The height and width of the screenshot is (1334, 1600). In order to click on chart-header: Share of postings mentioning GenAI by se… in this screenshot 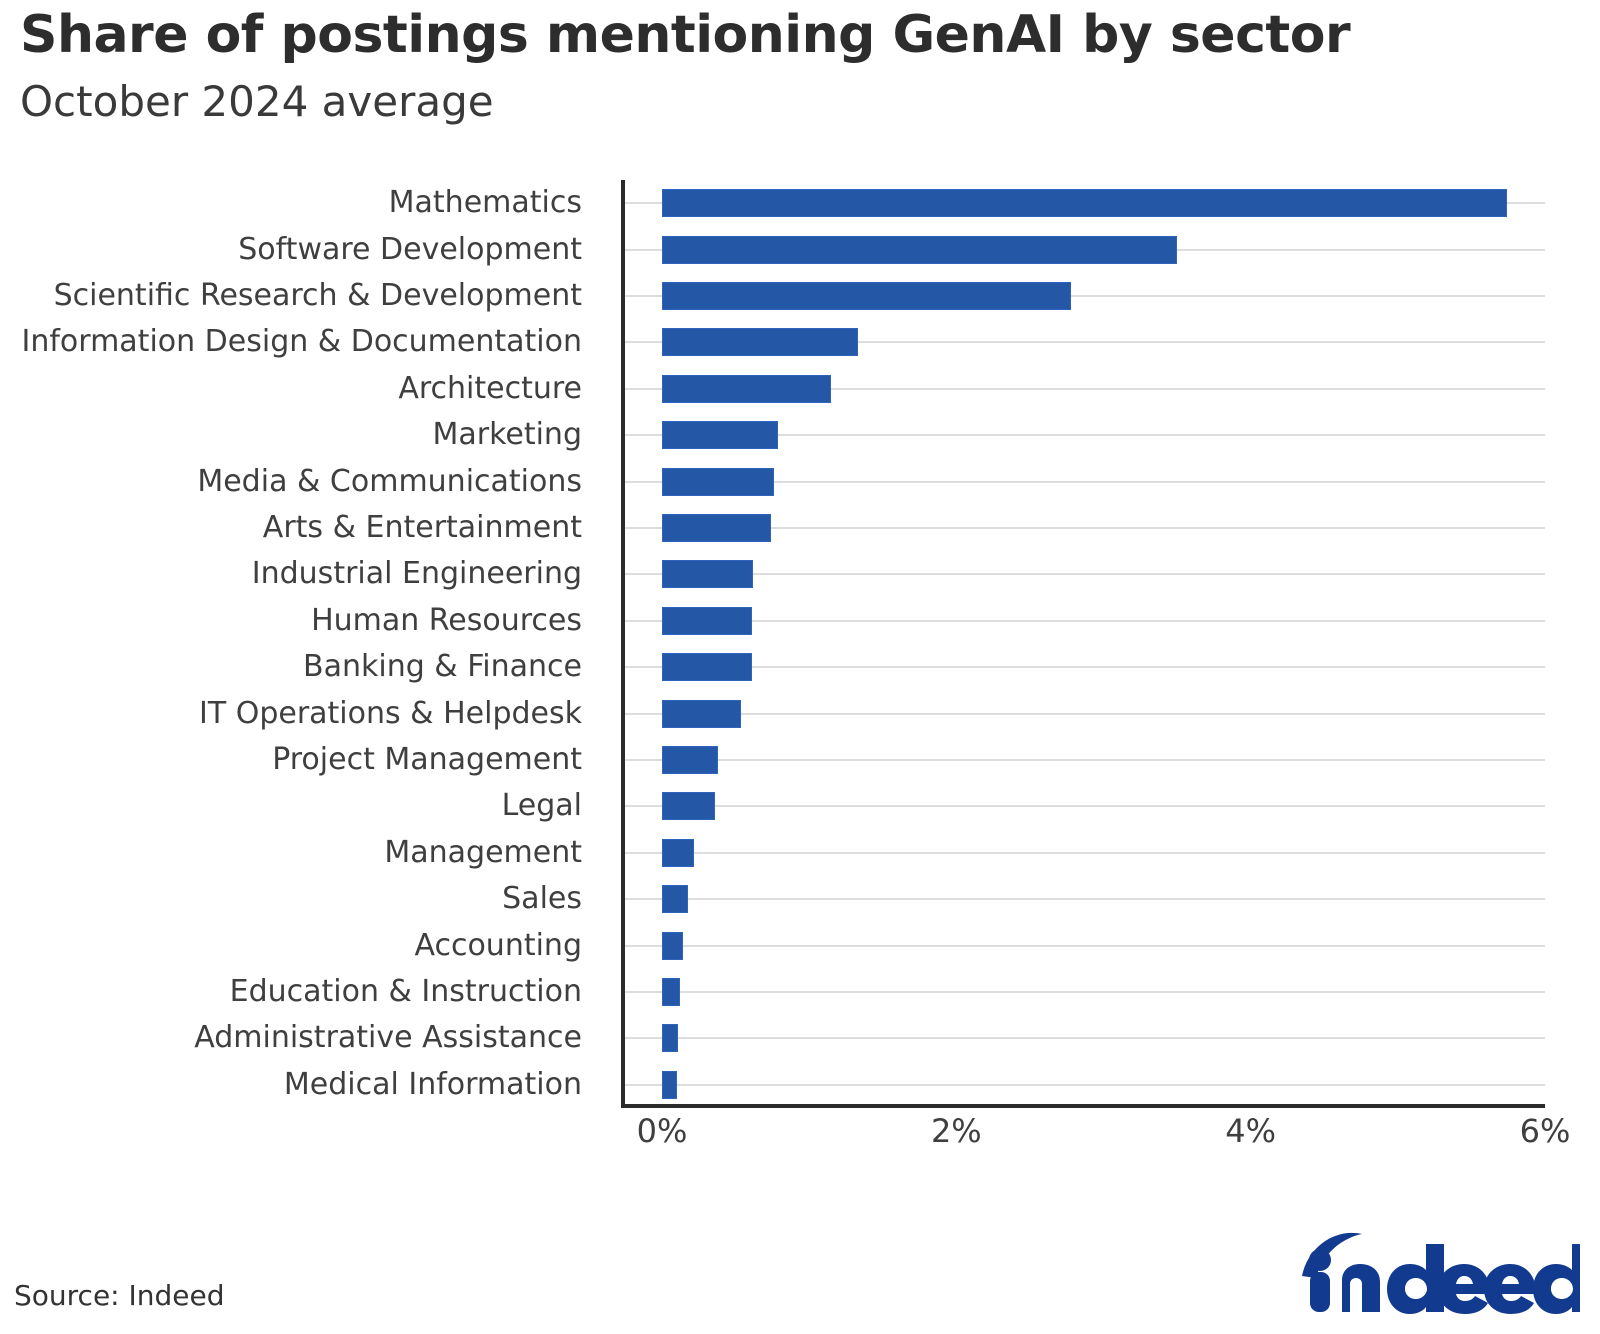, I will do `click(800, 62)`.